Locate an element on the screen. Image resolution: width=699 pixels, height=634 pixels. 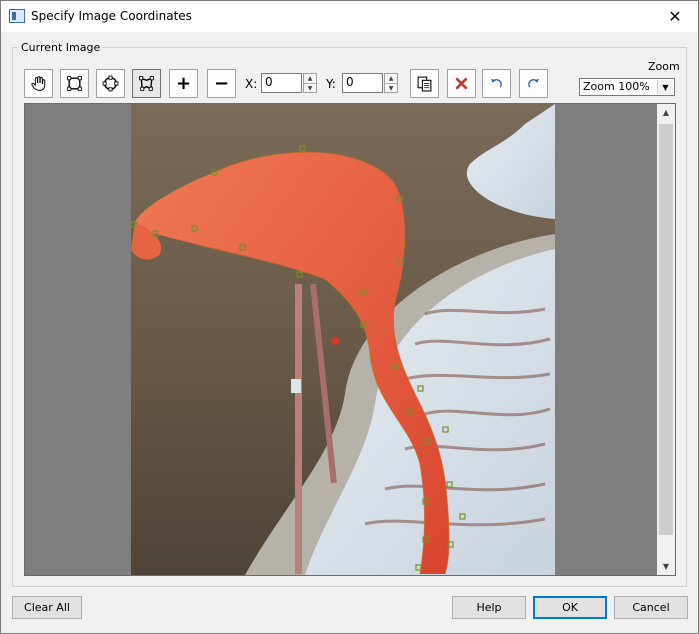
scroll-thumb is located at coordinates (666, 329).